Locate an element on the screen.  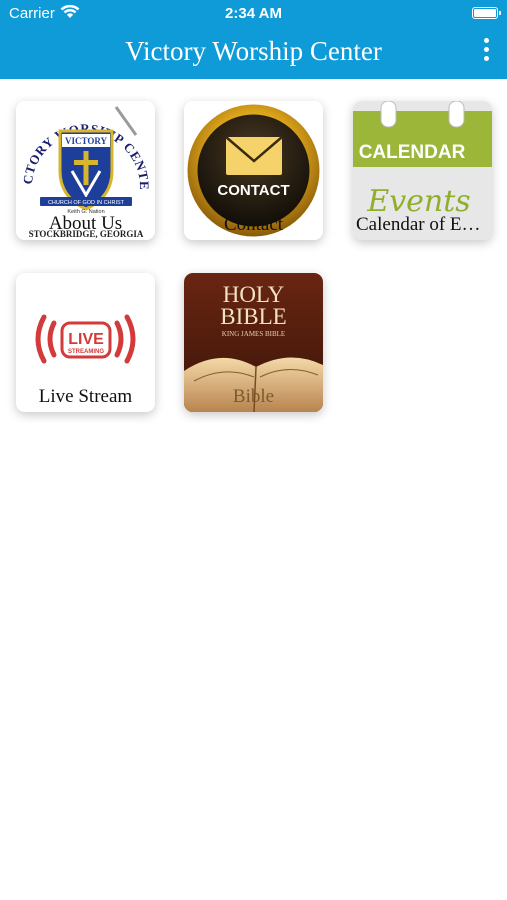
calendar-header-text: CALENDAR is located at coordinates (412, 152).